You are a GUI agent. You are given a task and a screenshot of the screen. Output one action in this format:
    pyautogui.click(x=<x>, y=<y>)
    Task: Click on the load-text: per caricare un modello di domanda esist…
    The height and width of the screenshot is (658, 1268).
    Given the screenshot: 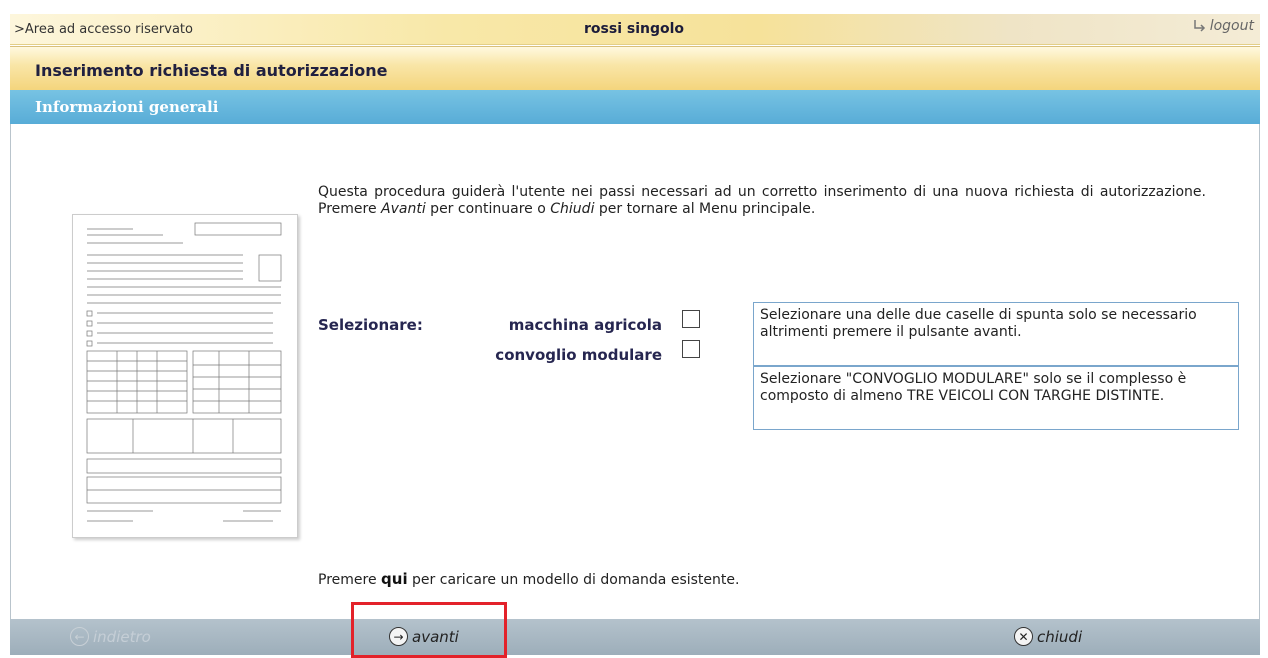 What is the action you would take?
    pyautogui.click(x=573, y=580)
    